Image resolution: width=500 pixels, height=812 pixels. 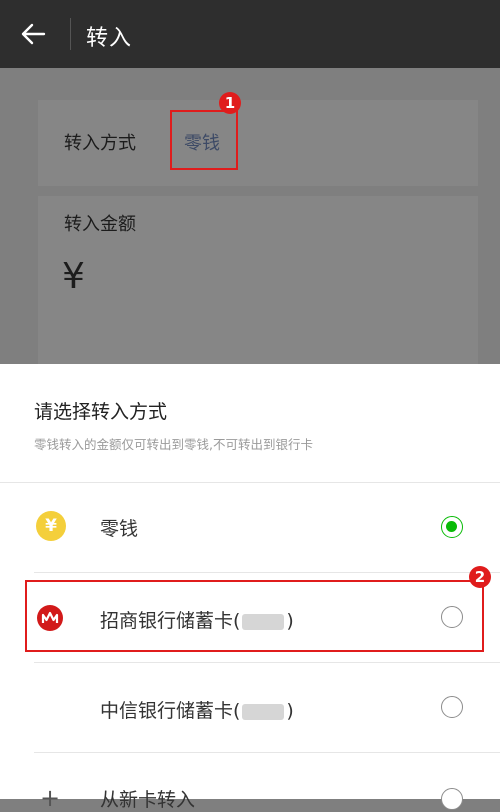 I want to click on header-divider, so click(x=70, y=34).